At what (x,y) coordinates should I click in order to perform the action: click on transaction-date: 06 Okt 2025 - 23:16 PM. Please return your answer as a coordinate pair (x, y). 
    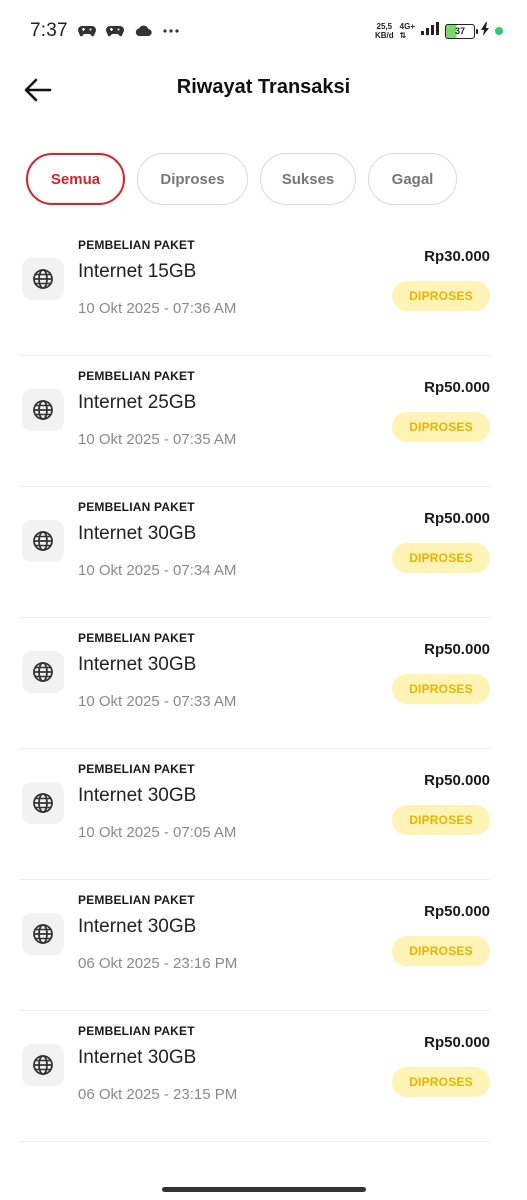
    Looking at the image, I should click on (158, 963).